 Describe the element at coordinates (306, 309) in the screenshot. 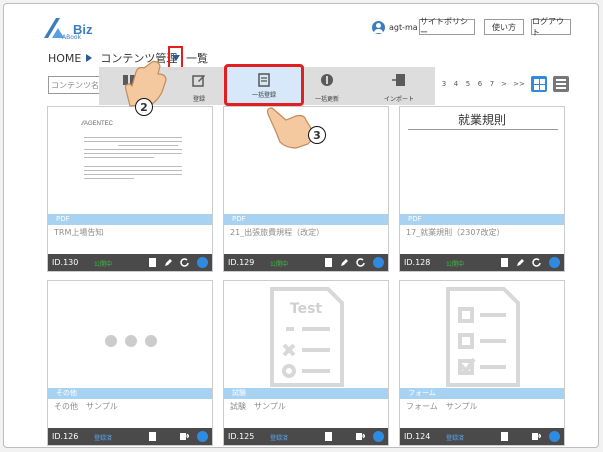

I see `test-label: Test` at that location.